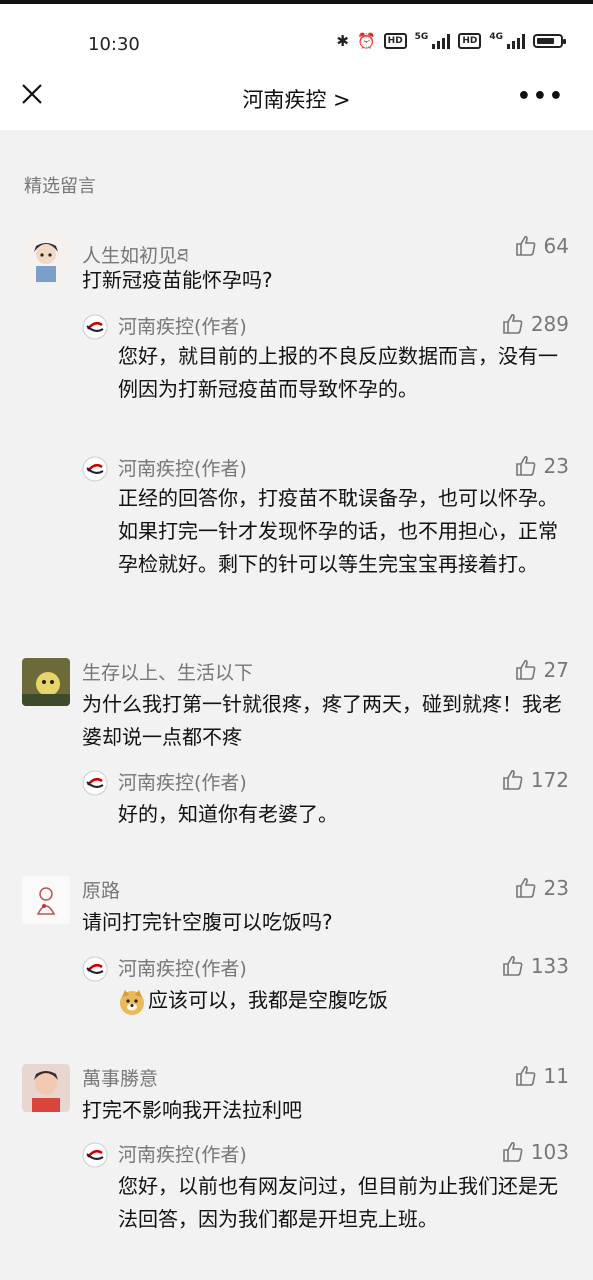 Image resolution: width=593 pixels, height=1280 pixels. I want to click on reply-text: 好的，知道你有老婆了。, so click(228, 814).